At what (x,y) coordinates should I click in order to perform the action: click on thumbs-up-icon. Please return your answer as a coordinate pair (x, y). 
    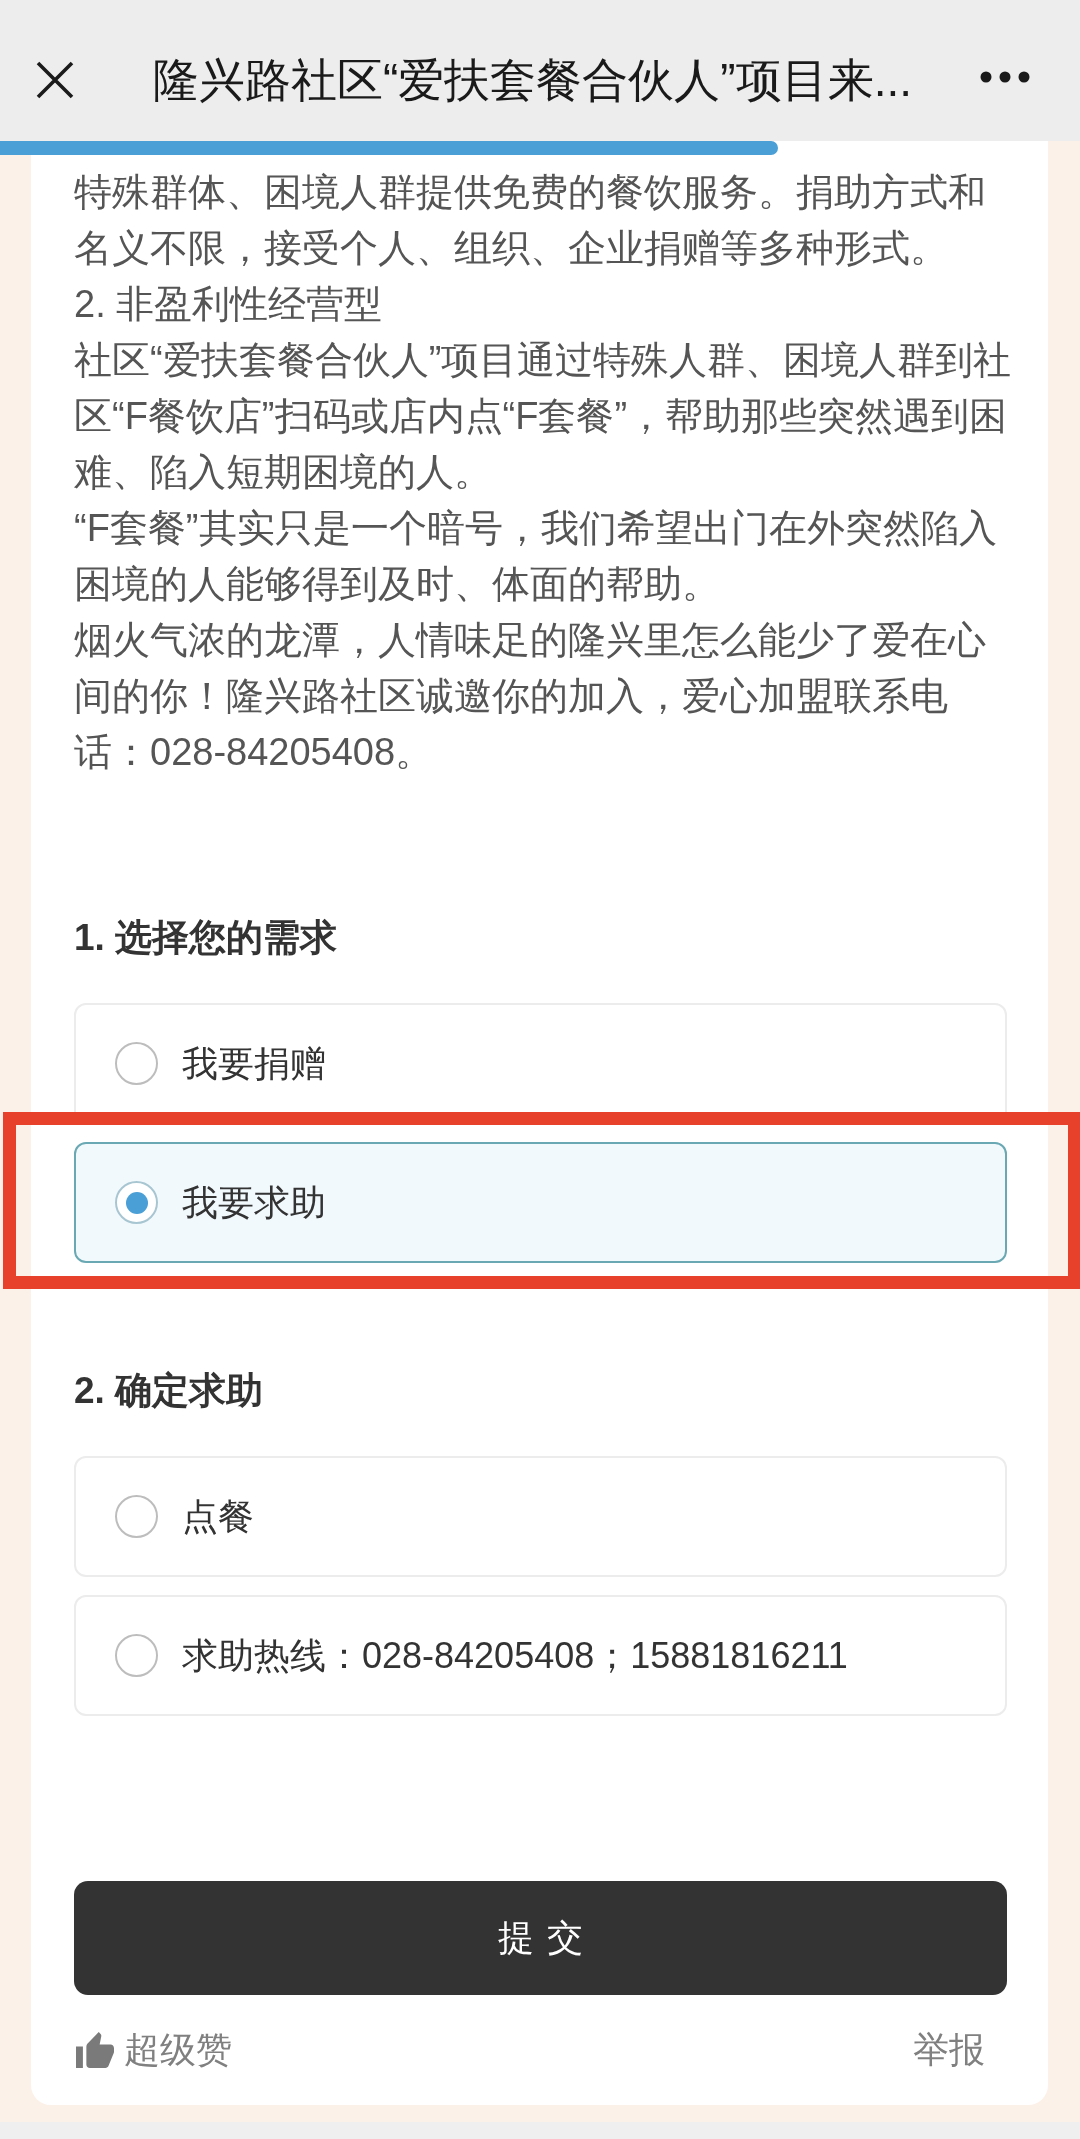
    Looking at the image, I should click on (95, 2050).